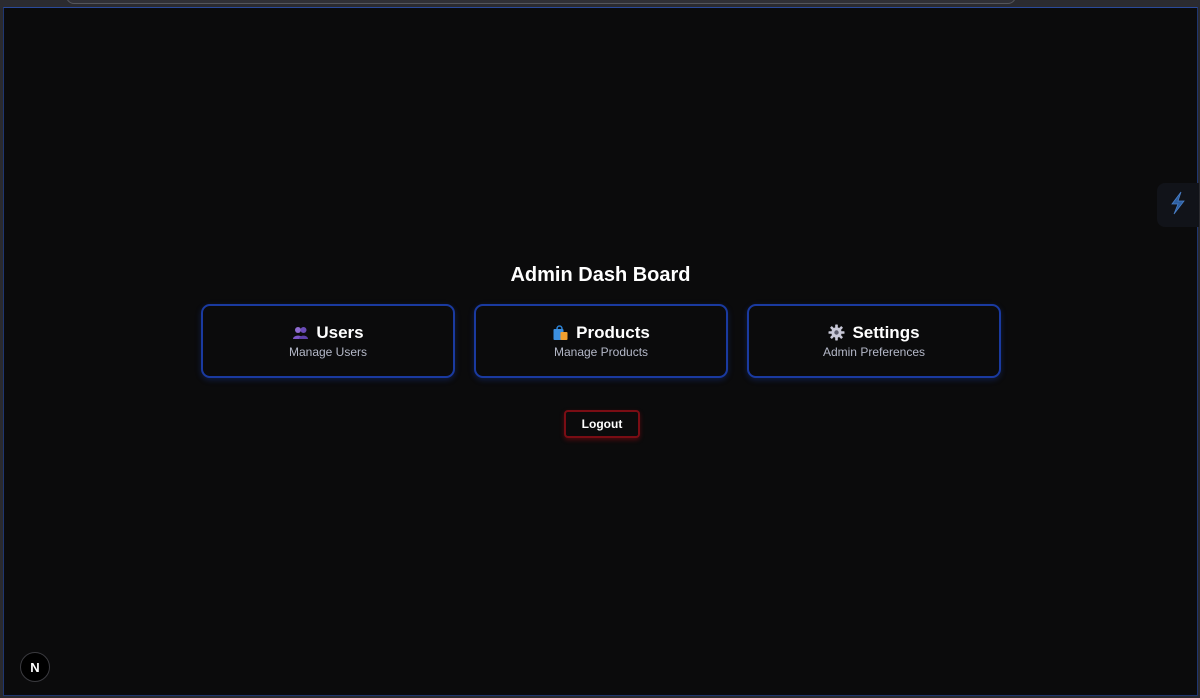 The image size is (1200, 698). Describe the element at coordinates (602, 424) in the screenshot. I see `logout-button: Logout` at that location.